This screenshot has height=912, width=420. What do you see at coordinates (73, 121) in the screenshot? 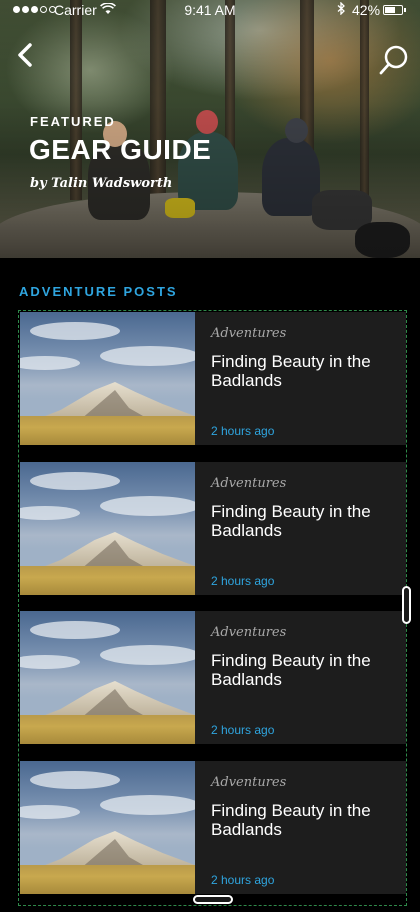
I see `featured-label: FEATURED` at bounding box center [73, 121].